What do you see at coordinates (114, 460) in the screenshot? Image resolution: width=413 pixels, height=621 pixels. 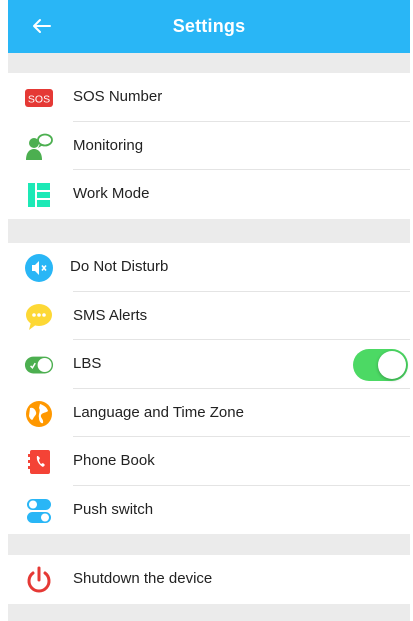 I see `settings-item-label: Phone Book` at bounding box center [114, 460].